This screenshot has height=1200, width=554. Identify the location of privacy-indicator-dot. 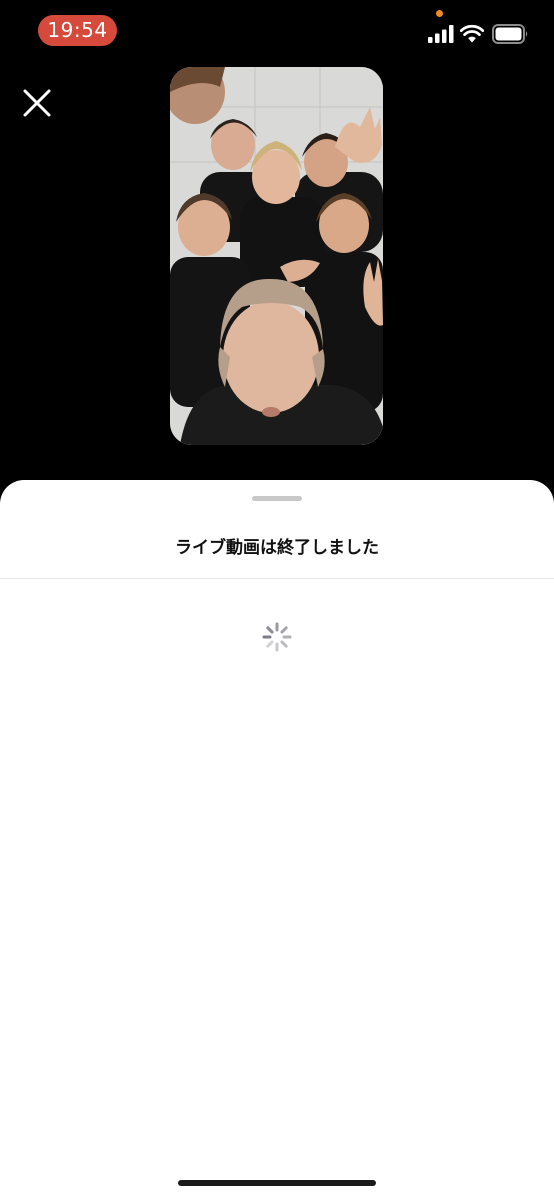
(439, 13).